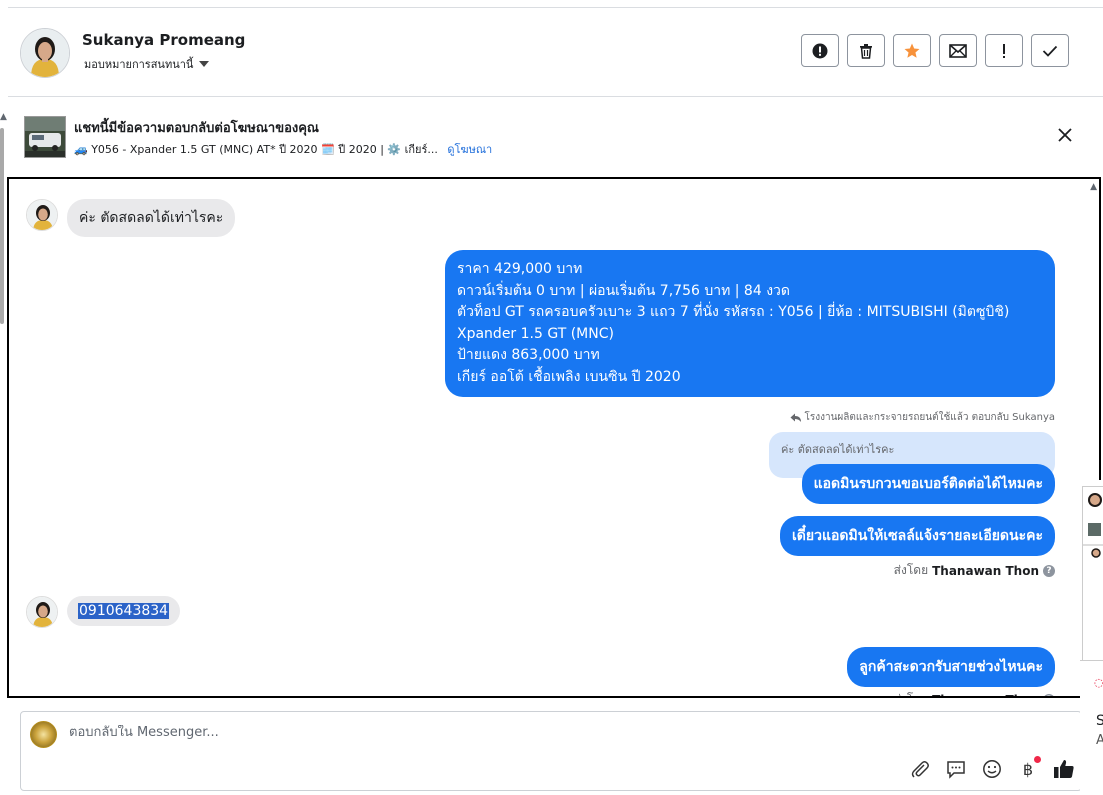 This screenshot has height=795, width=1103. I want to click on outgoing-message: เดี๋ยวแอดมินให้เซลล์แจ้งรายละเอียดนะคะ, so click(917, 536).